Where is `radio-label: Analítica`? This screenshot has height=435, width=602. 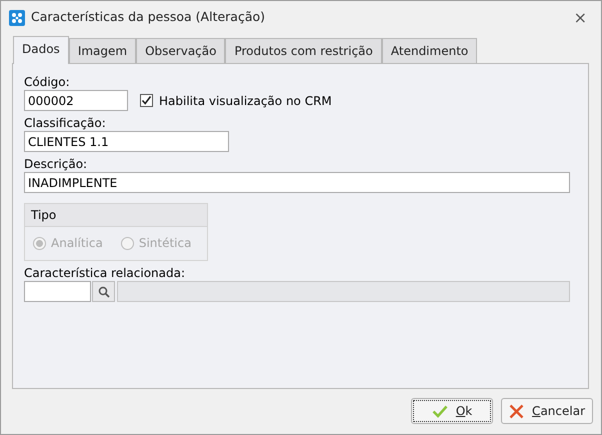 radio-label: Analítica is located at coordinates (77, 243).